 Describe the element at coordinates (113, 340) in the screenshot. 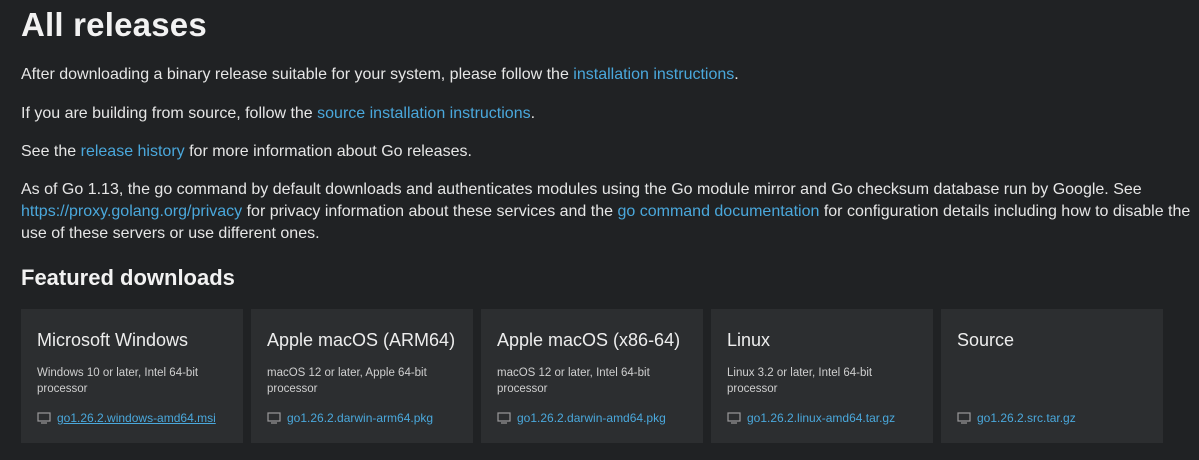

I see `card-title: Microsoft Windows` at that location.